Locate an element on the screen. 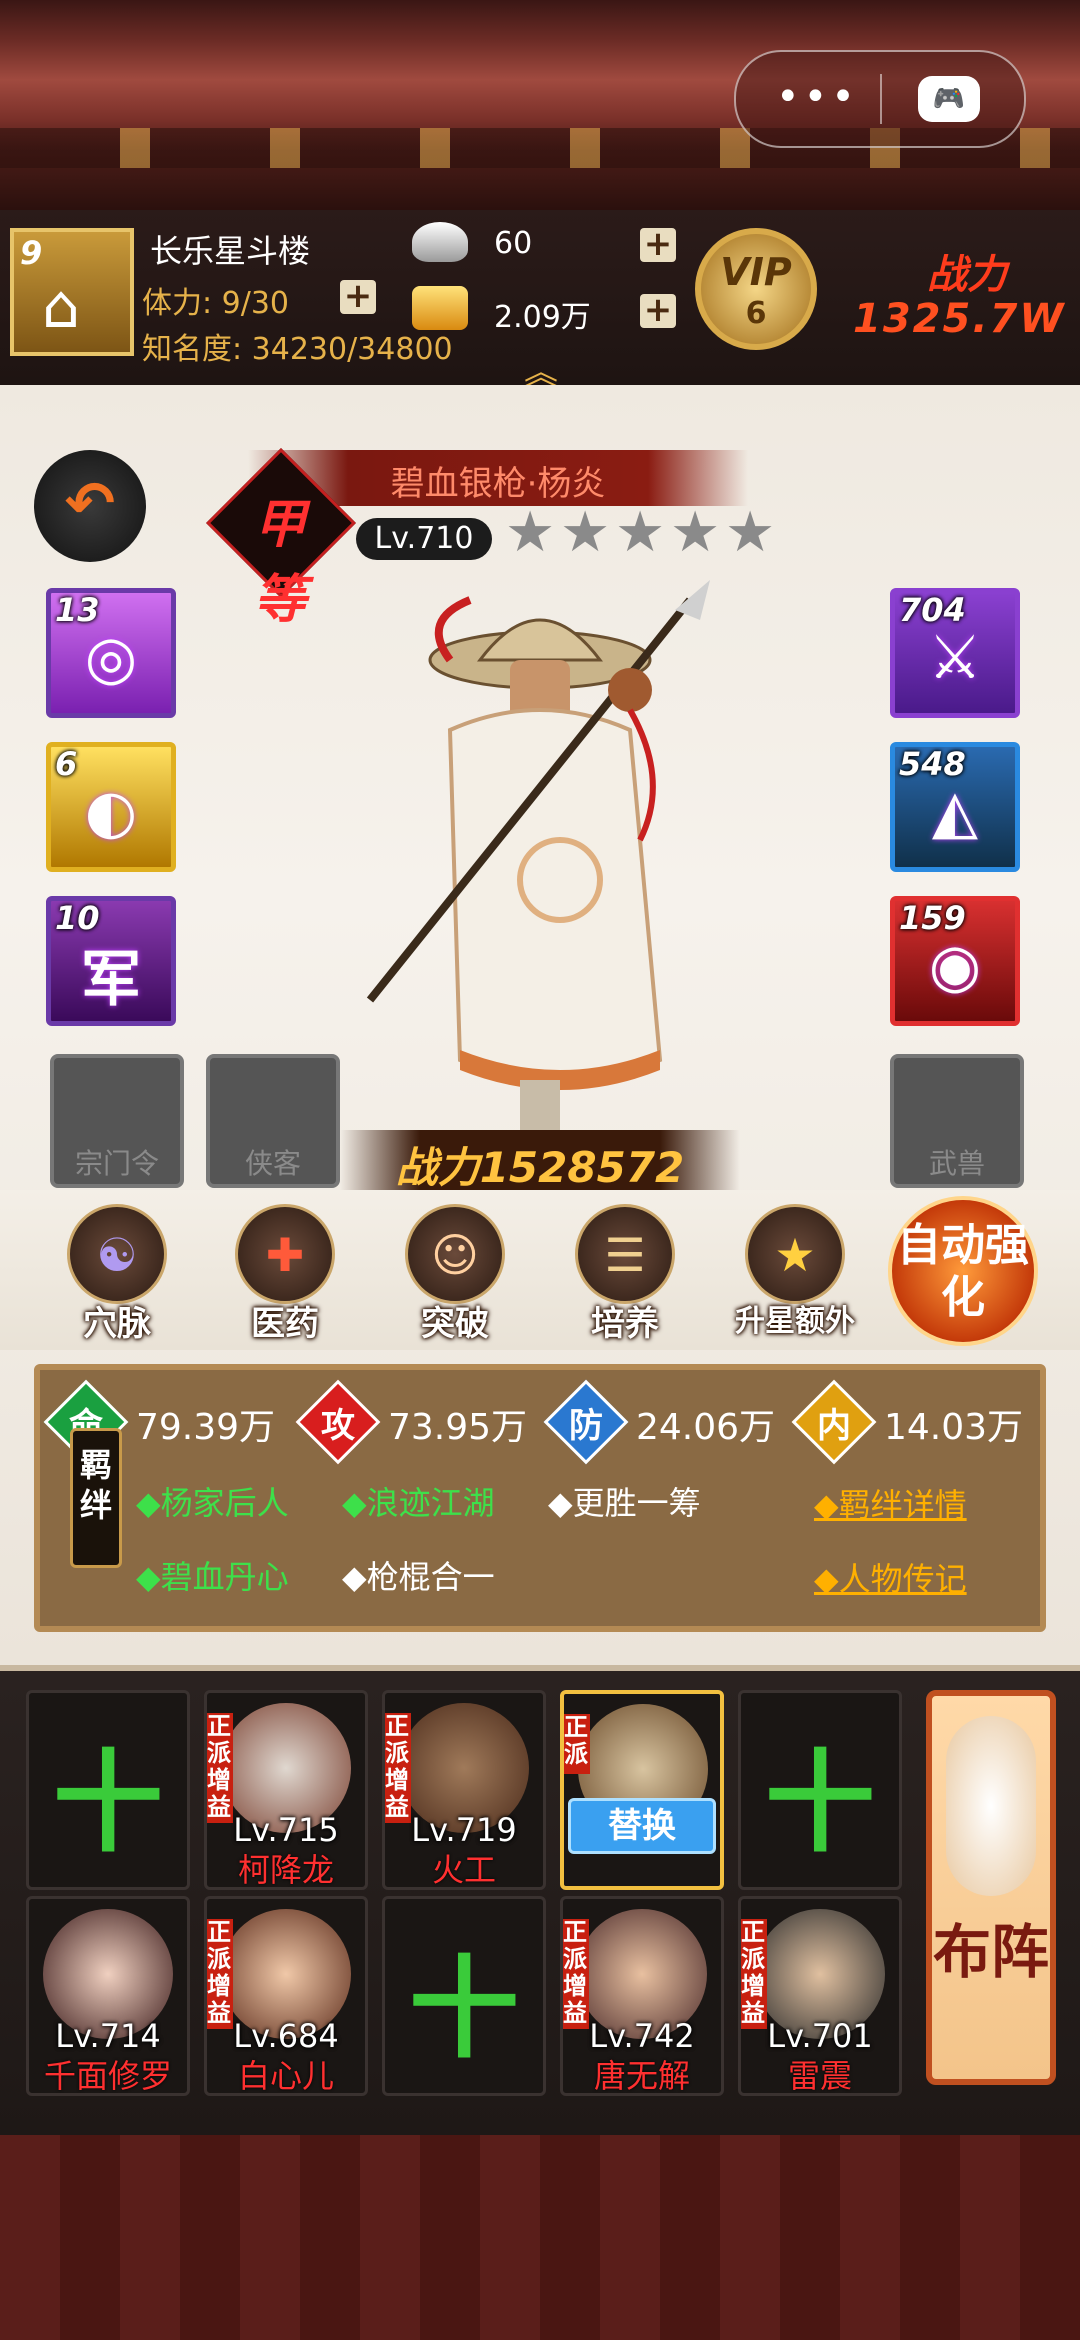 The image size is (1080, 2340). equip-hat-slot: 548 ◭ is located at coordinates (955, 807).